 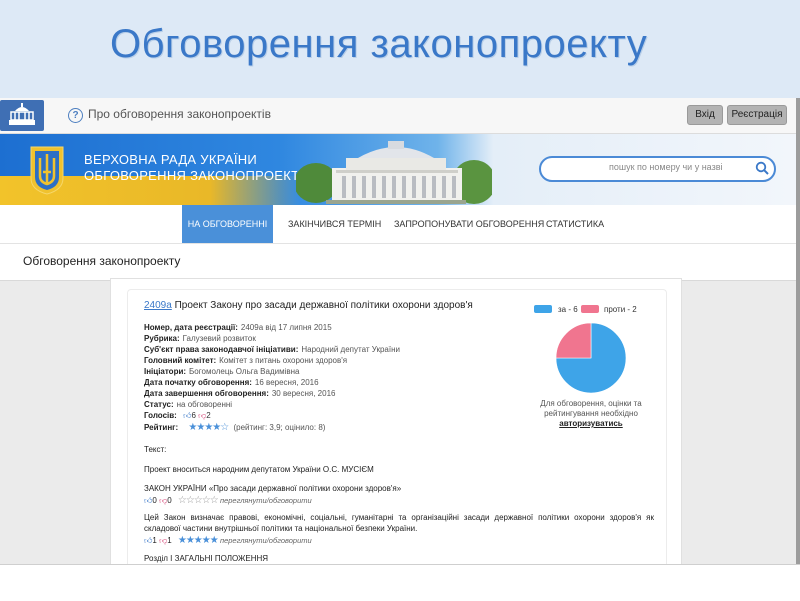 I want to click on parliament-logo-icon, so click(x=22, y=115).